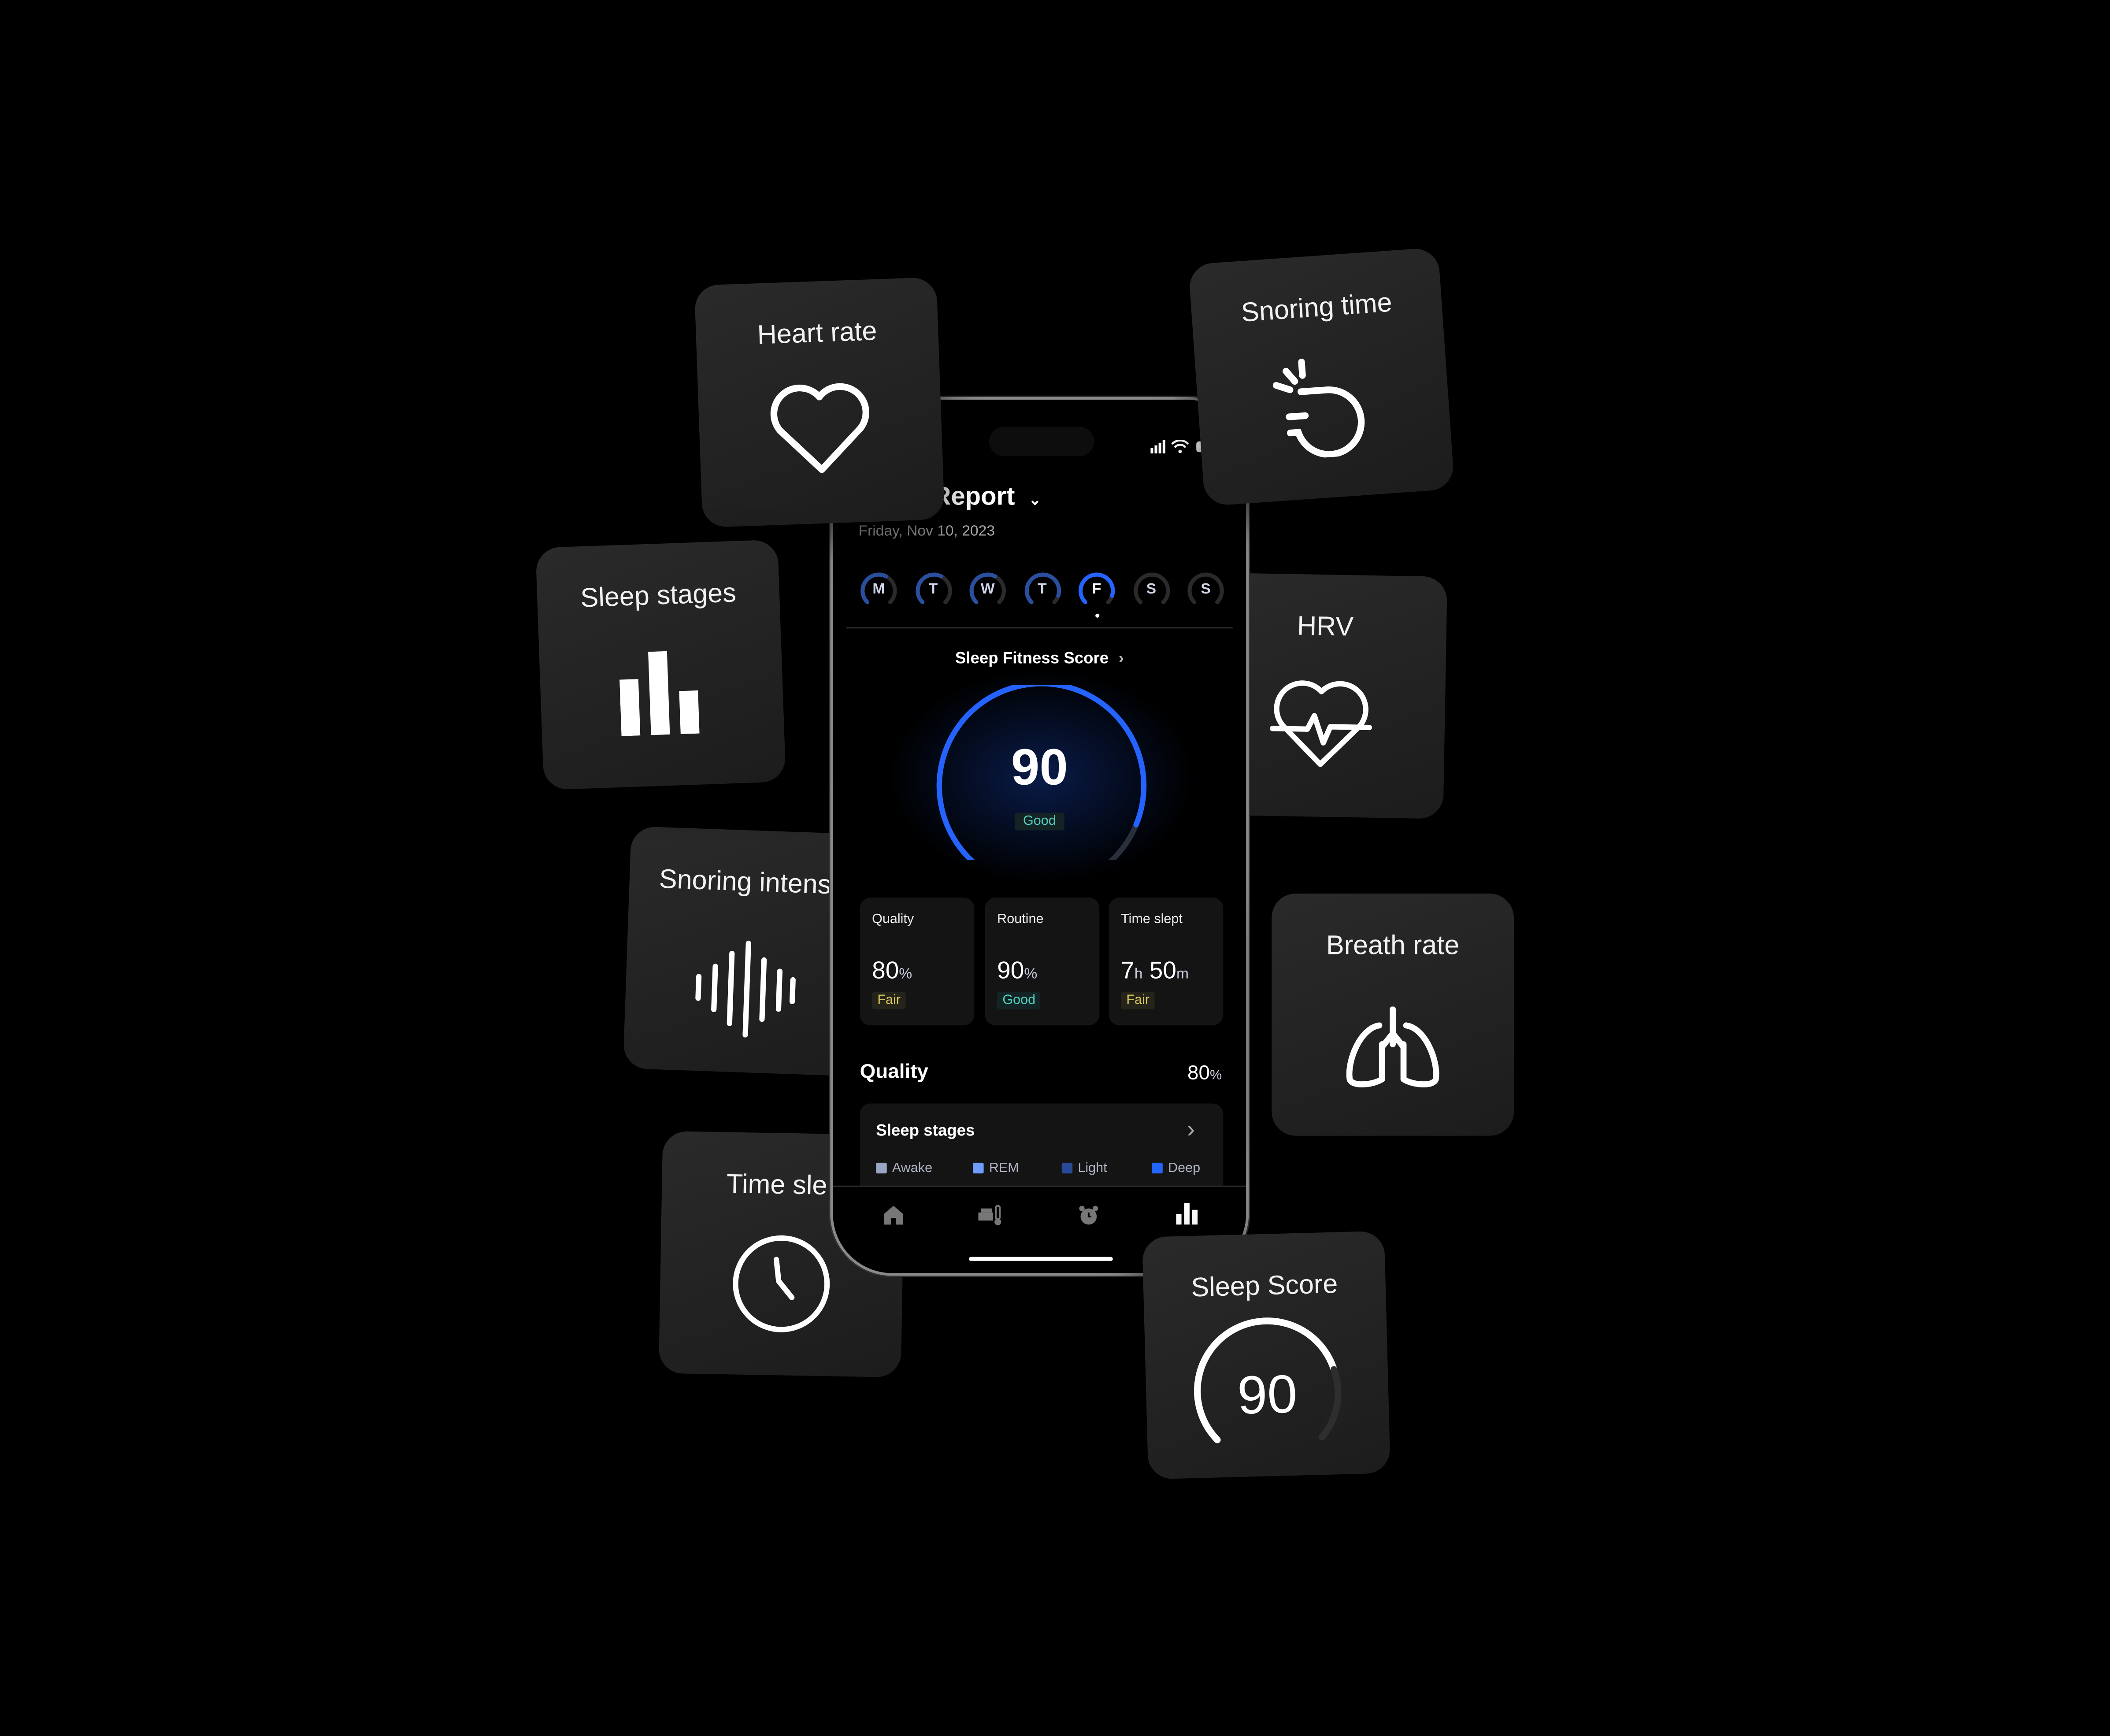 The width and height of the screenshot is (2110, 1736). What do you see at coordinates (1041, 1259) in the screenshot?
I see `home-indicator` at bounding box center [1041, 1259].